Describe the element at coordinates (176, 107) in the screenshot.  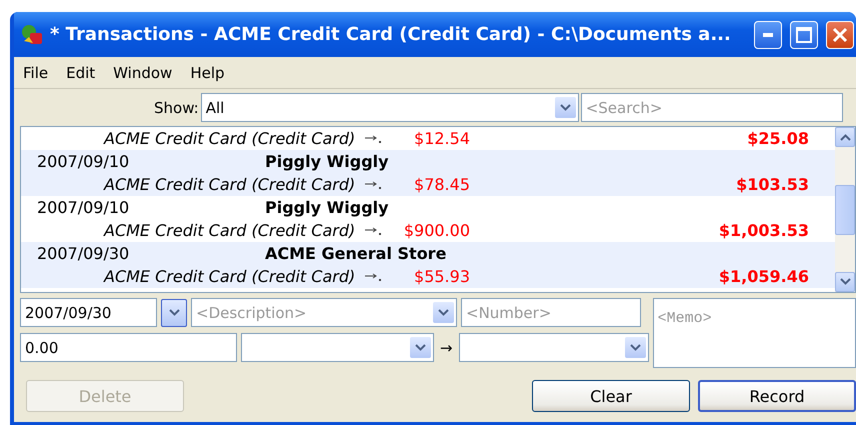
I see `show-label: Show:` at that location.